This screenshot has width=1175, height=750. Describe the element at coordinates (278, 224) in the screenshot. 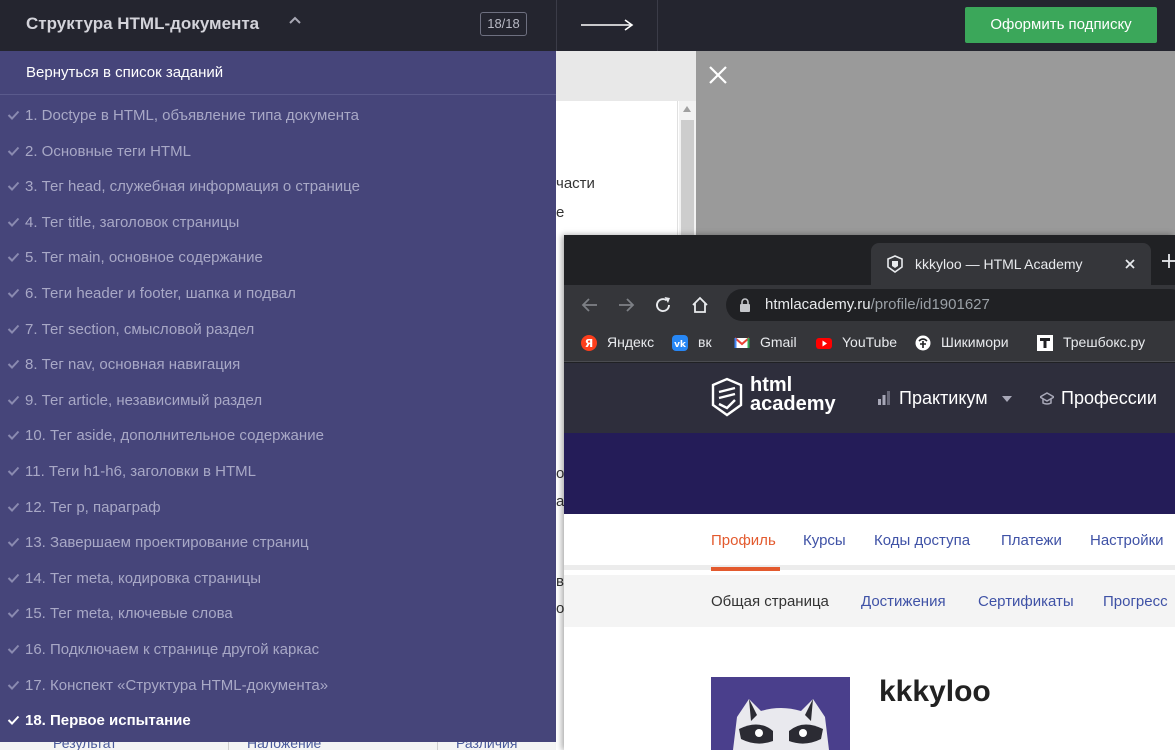

I see `task-item: 4. Тег title, заголовок страницы` at that location.